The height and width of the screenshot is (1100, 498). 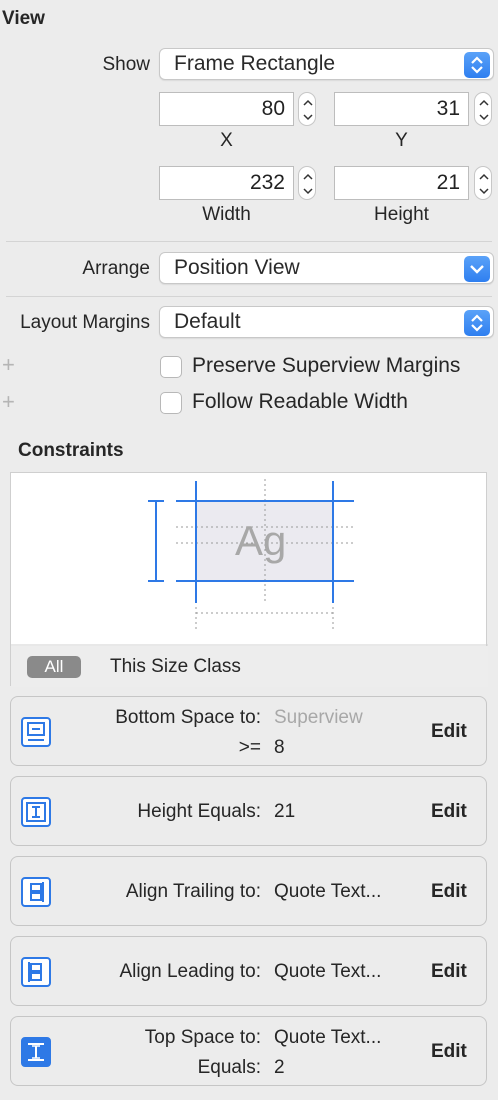 What do you see at coordinates (255, 63) in the screenshot?
I see `show-popup-value: Frame Rectangle` at bounding box center [255, 63].